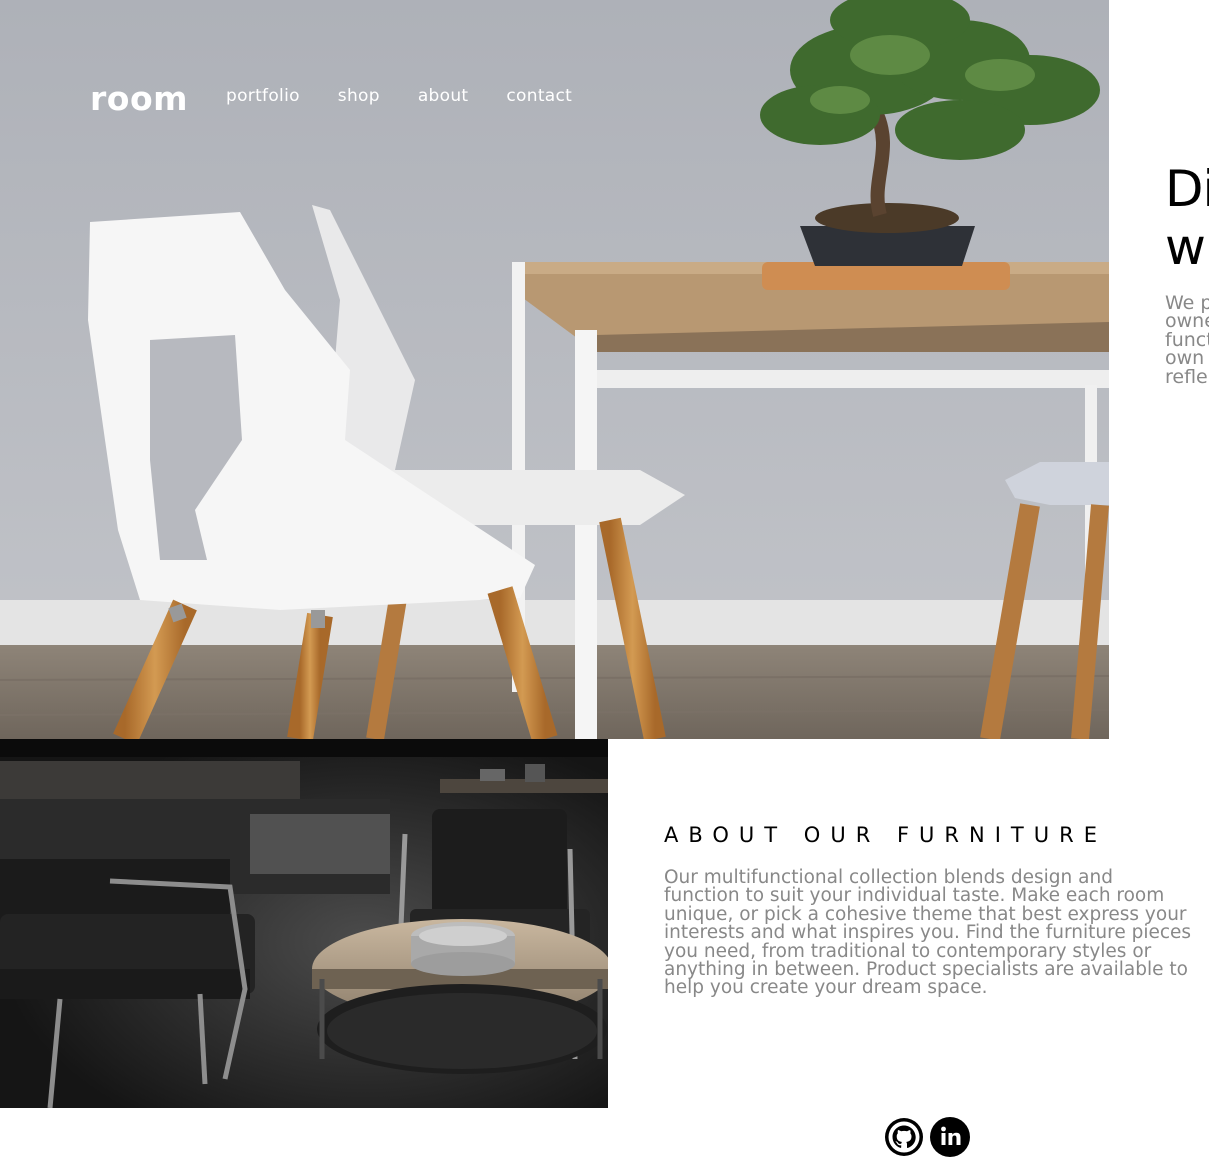 The image size is (1209, 1169). Describe the element at coordinates (539, 96) in the screenshot. I see `nav-link-contact: contact` at that location.